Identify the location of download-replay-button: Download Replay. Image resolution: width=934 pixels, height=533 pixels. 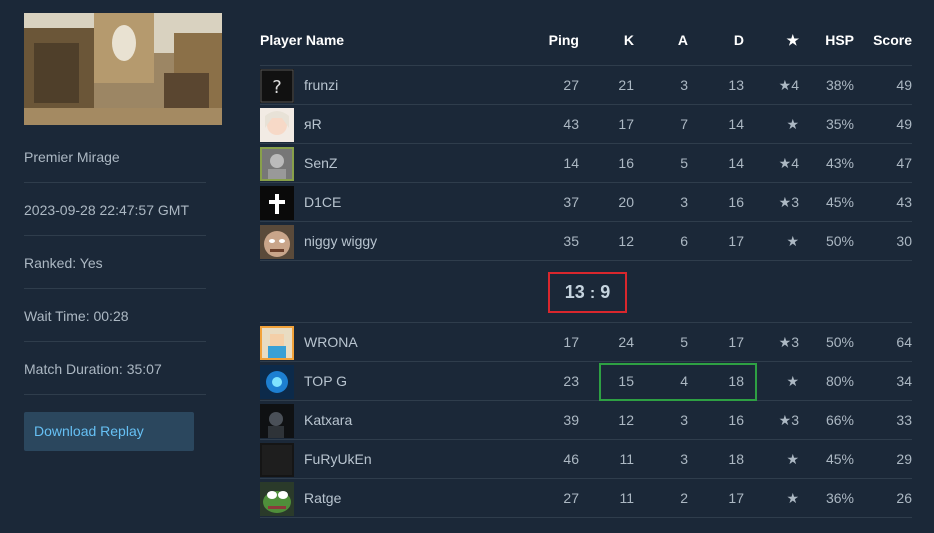
(109, 431).